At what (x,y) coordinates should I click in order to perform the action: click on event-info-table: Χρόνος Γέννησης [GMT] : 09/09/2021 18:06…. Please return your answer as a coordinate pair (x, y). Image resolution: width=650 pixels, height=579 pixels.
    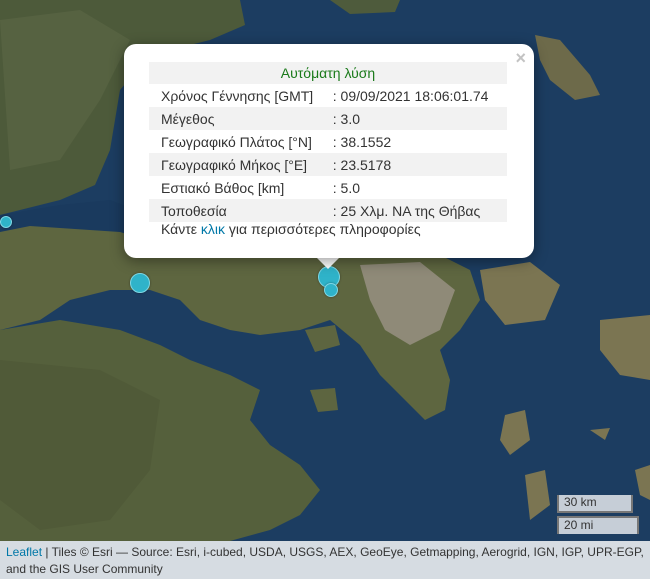
    Looking at the image, I should click on (328, 153).